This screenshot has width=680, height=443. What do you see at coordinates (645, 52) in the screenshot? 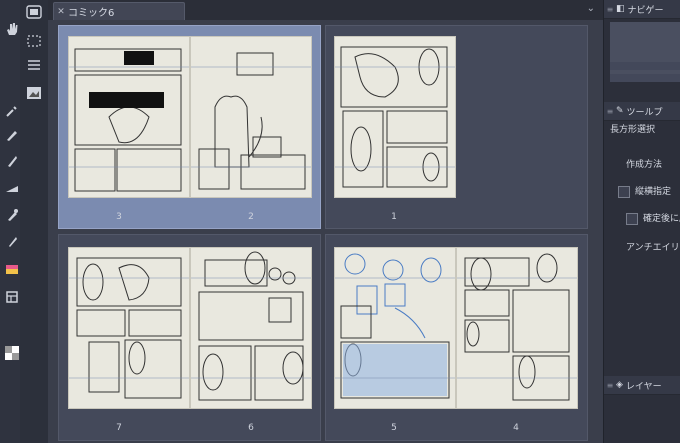
I see `navigator-preview` at bounding box center [645, 52].